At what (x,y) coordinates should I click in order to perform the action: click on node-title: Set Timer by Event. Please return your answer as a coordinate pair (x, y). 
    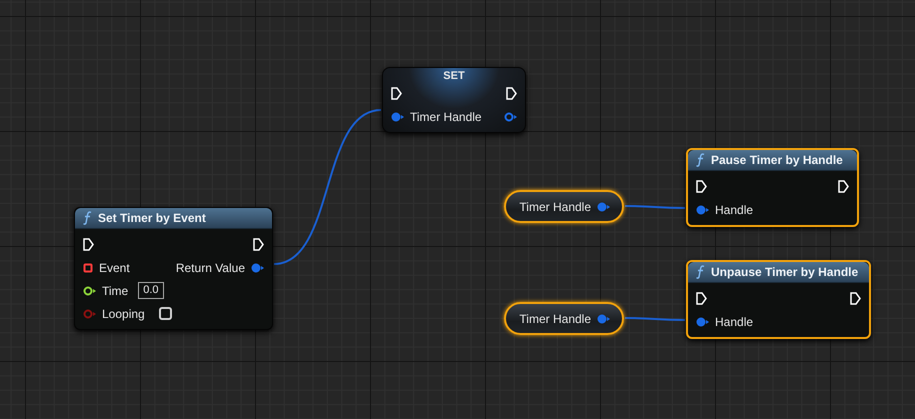
    Looking at the image, I should click on (152, 218).